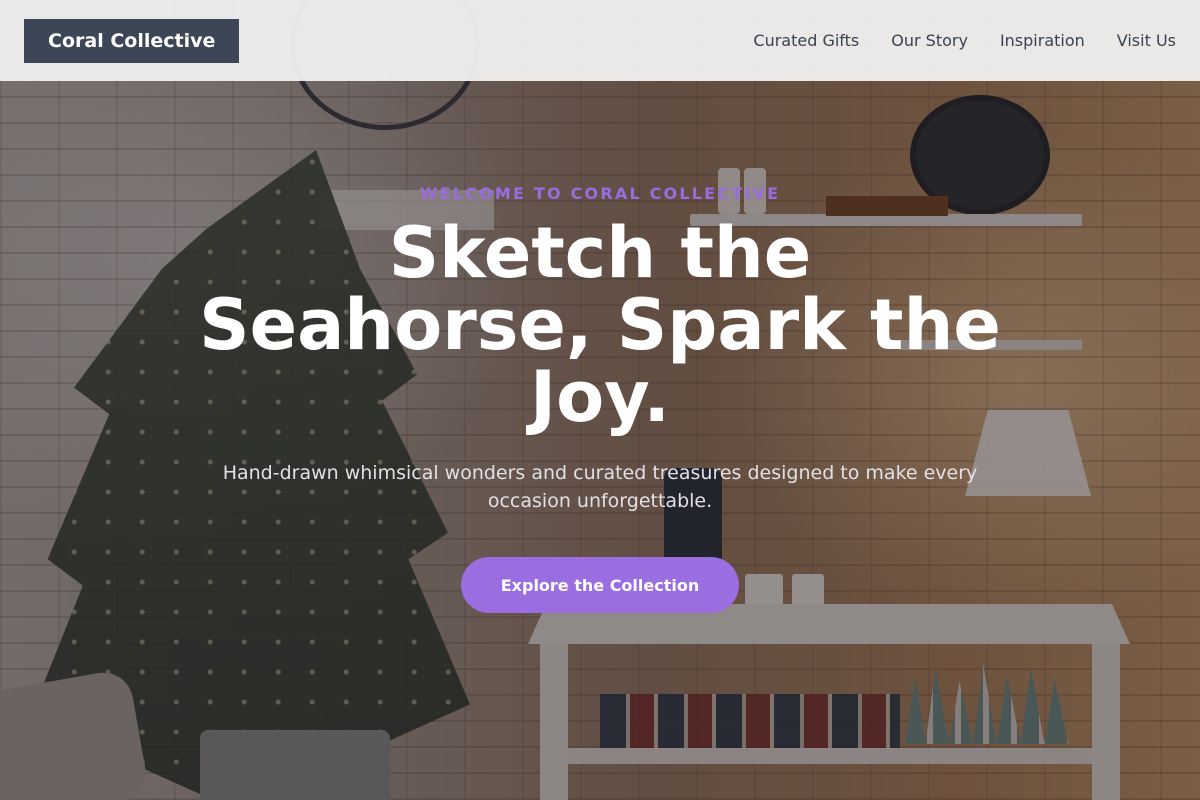 The image size is (1200, 800). What do you see at coordinates (600, 585) in the screenshot?
I see `explore-collection-button: Explore the Collection` at bounding box center [600, 585].